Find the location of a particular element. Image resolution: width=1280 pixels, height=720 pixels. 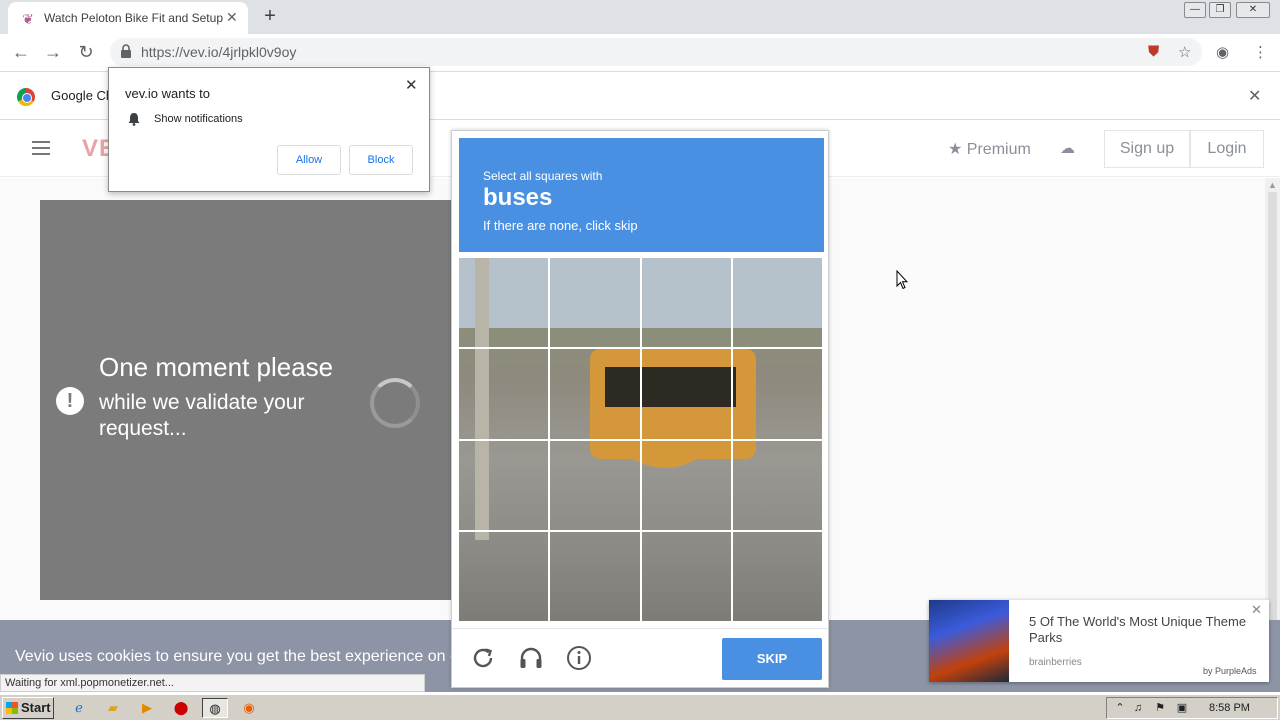

minimize-button: — is located at coordinates (1195, 10).